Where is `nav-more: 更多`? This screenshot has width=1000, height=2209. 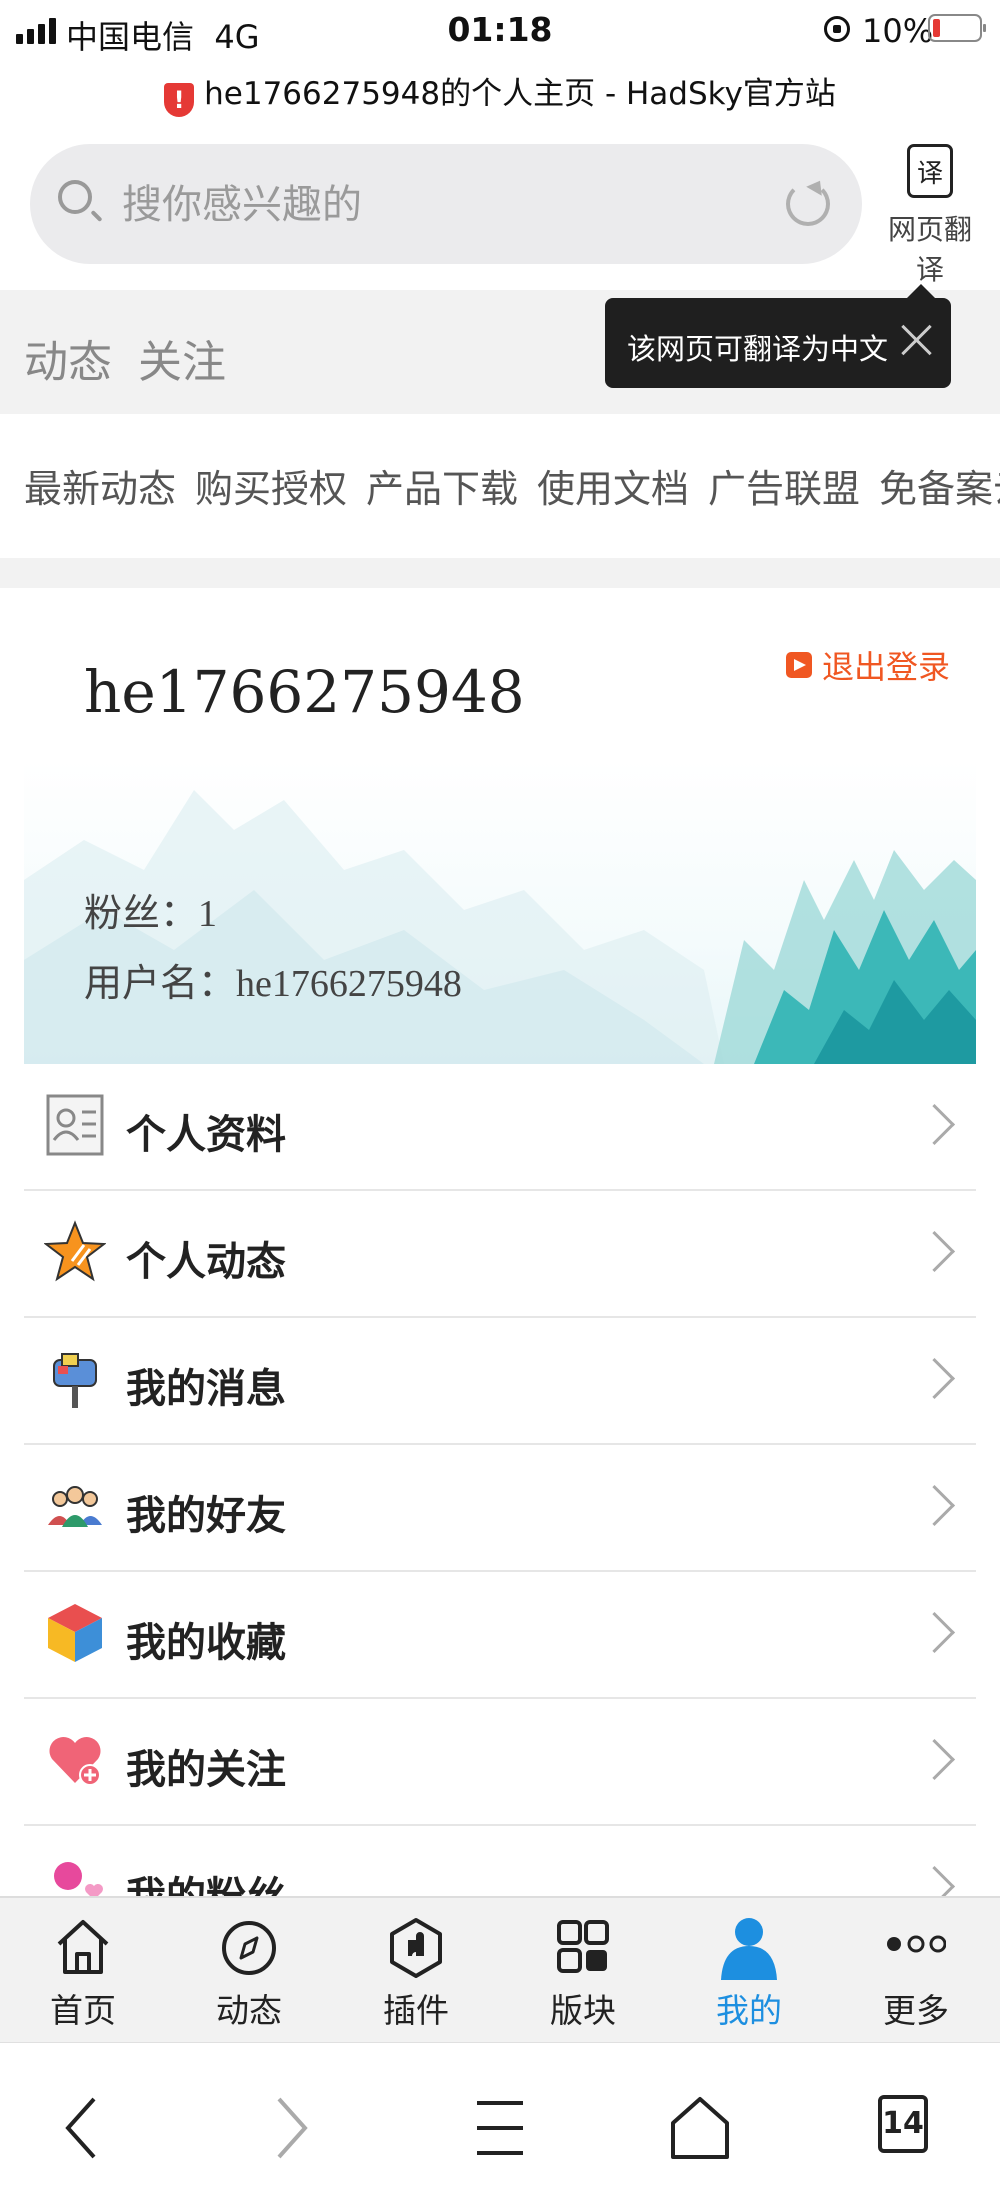
nav-more: 更多 is located at coordinates (916, 1971).